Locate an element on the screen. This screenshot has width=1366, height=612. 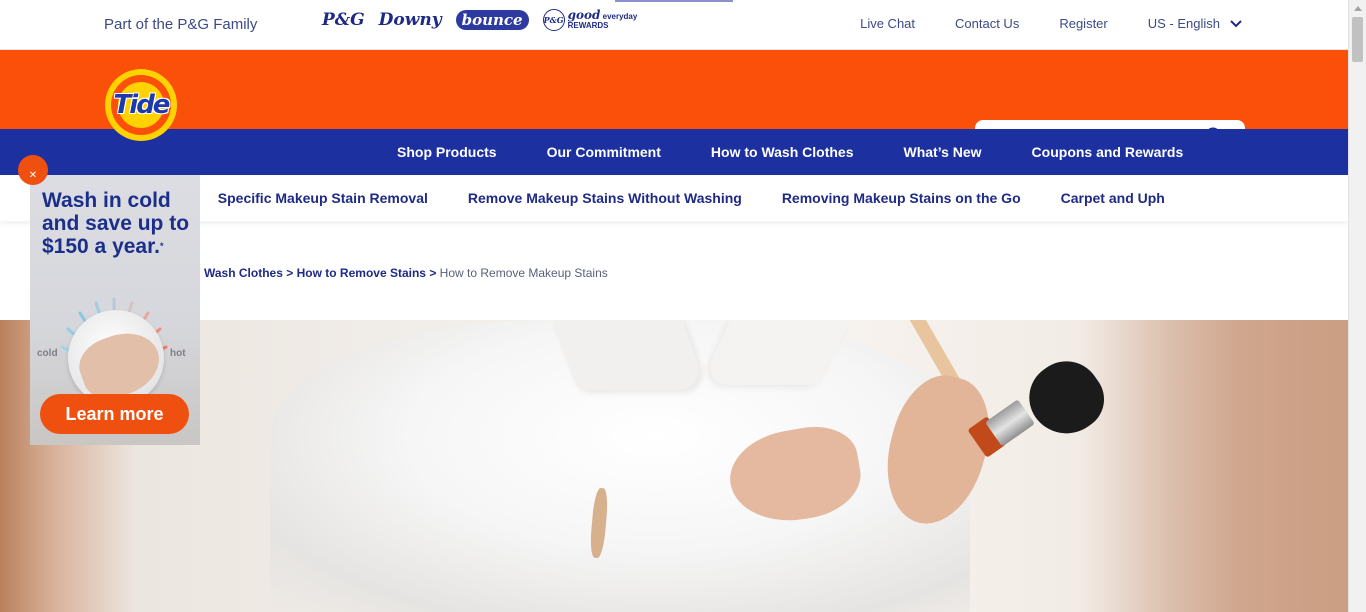
subnav-item-remove-without-washing: Remove Makeup Stains Without Washing is located at coordinates (605, 198).